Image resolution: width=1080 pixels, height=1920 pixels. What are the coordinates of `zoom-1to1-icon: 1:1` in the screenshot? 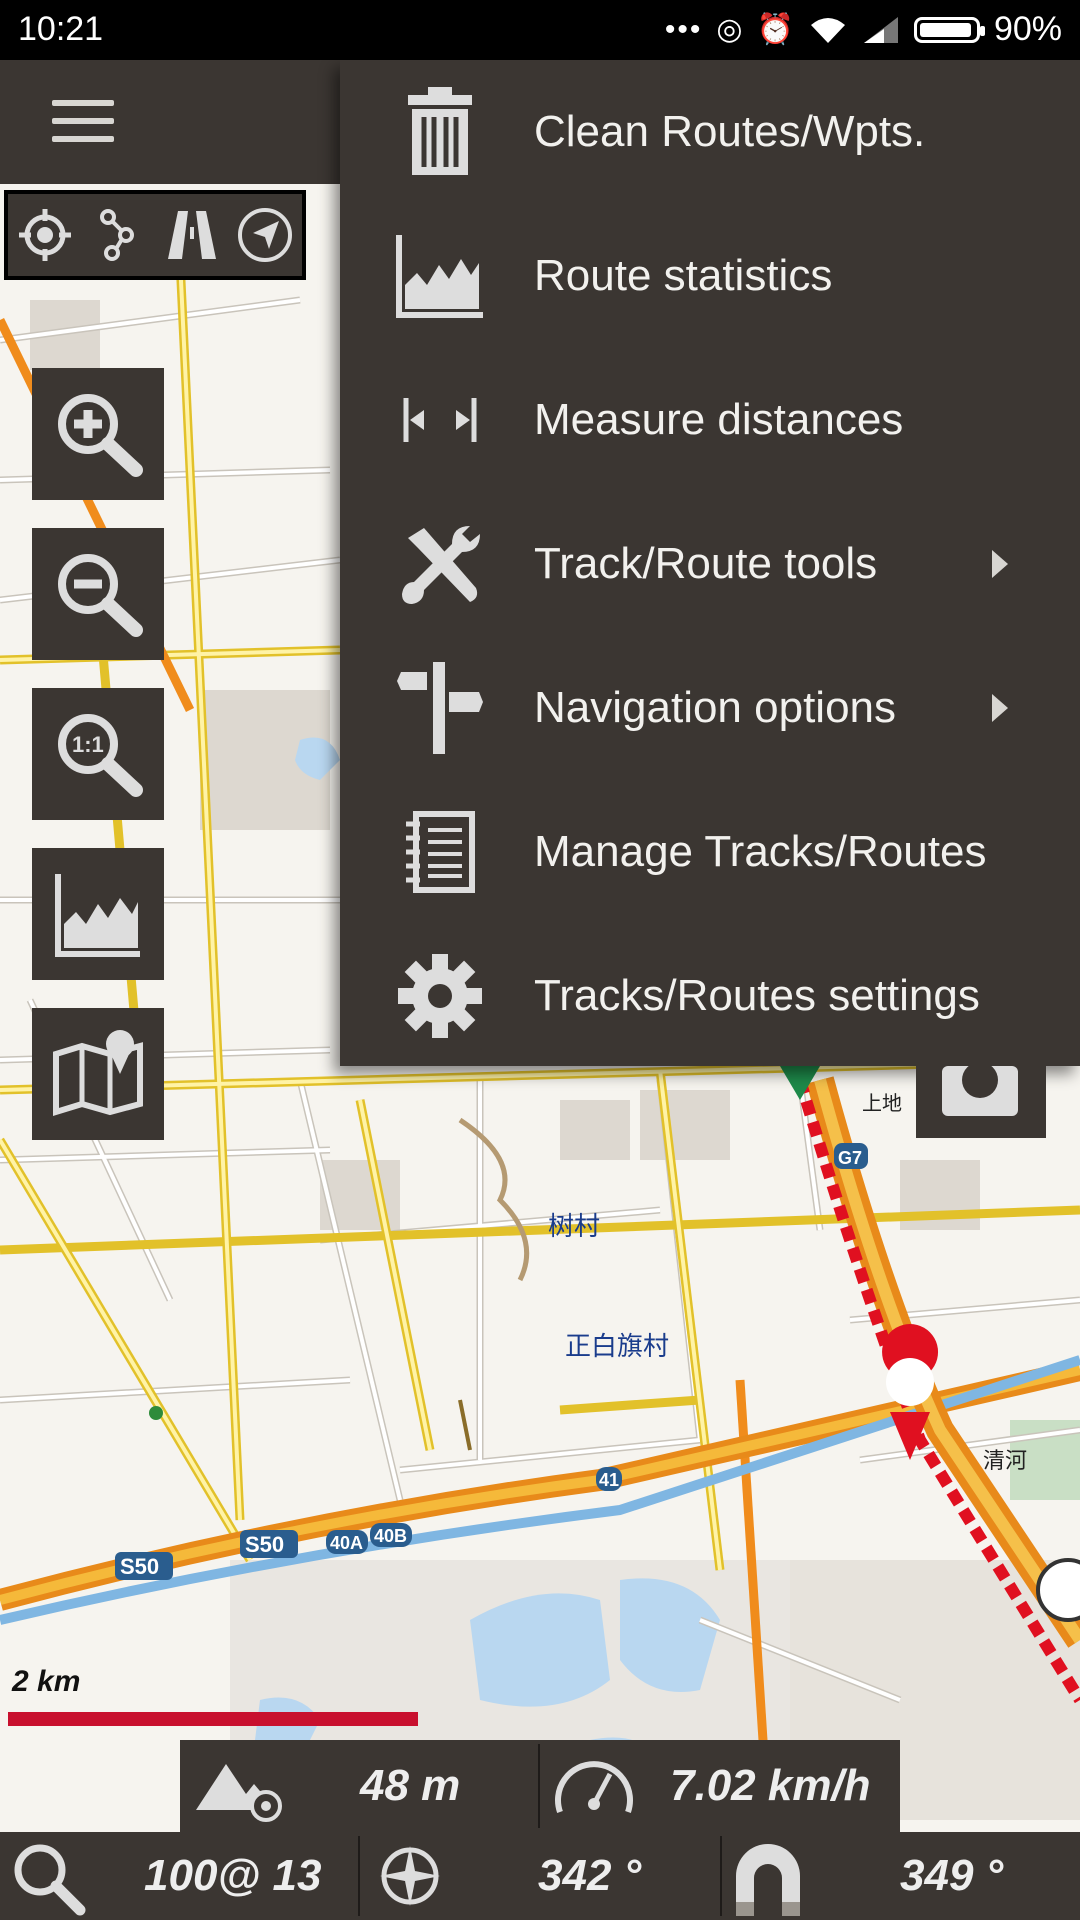 It's located at (100, 755).